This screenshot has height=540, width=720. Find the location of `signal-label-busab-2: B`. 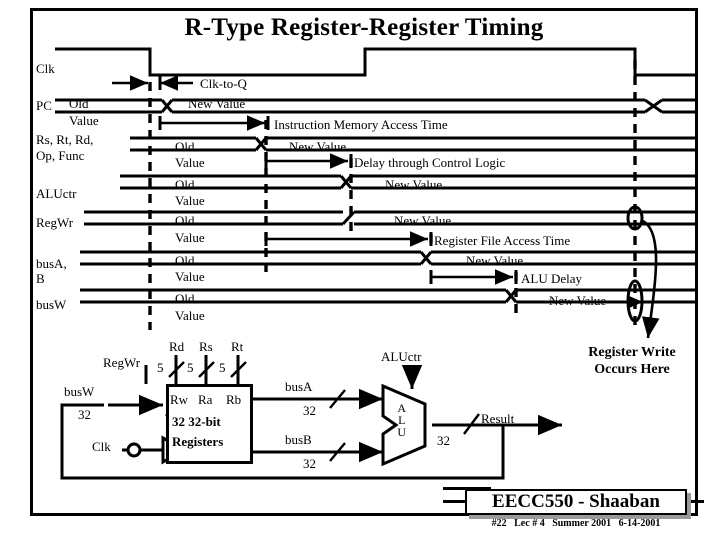

signal-label-busab-2: B is located at coordinates (40, 278).